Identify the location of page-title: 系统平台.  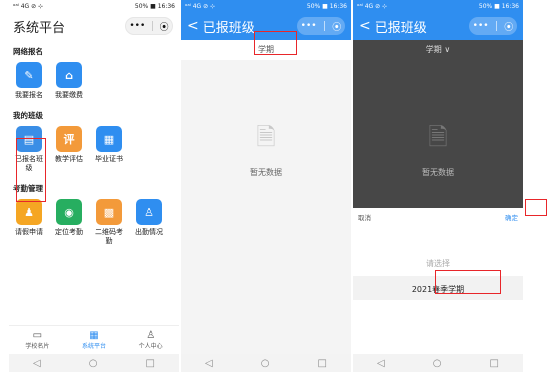
(39, 28).